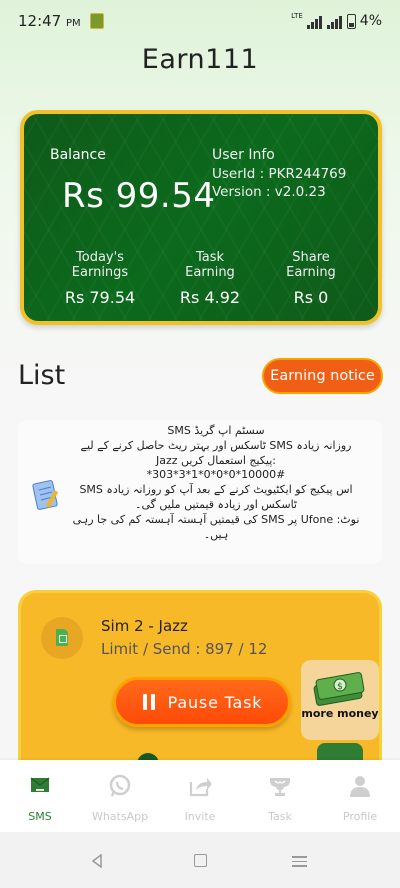  Describe the element at coordinates (139, 196) in the screenshot. I see `balance-value: Rs 99.54` at that location.